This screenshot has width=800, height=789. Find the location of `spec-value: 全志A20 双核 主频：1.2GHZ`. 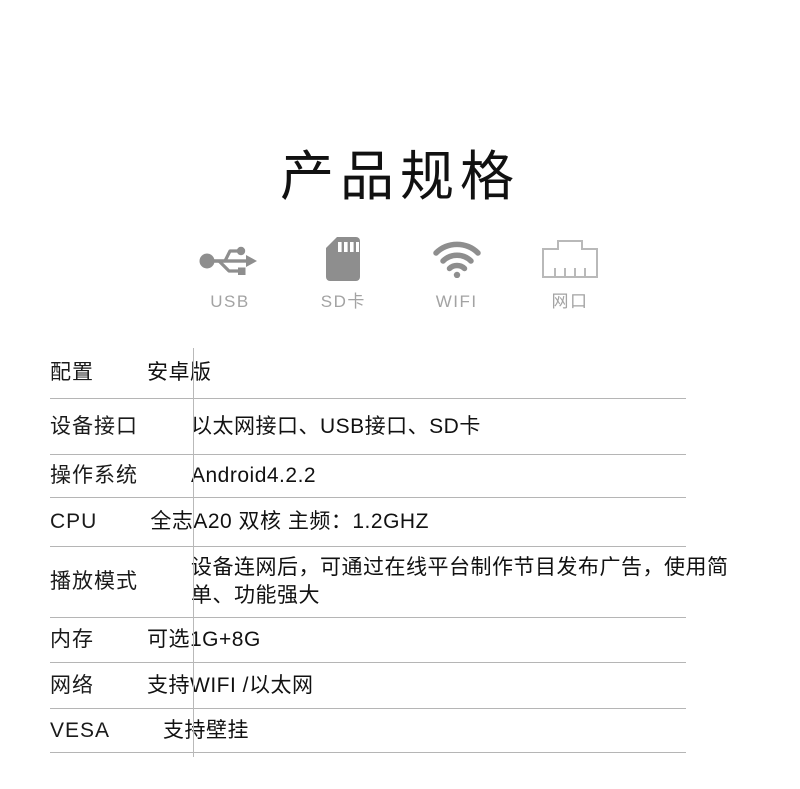

spec-value: 全志A20 双核 主频：1.2GHZ is located at coordinates (408, 522).